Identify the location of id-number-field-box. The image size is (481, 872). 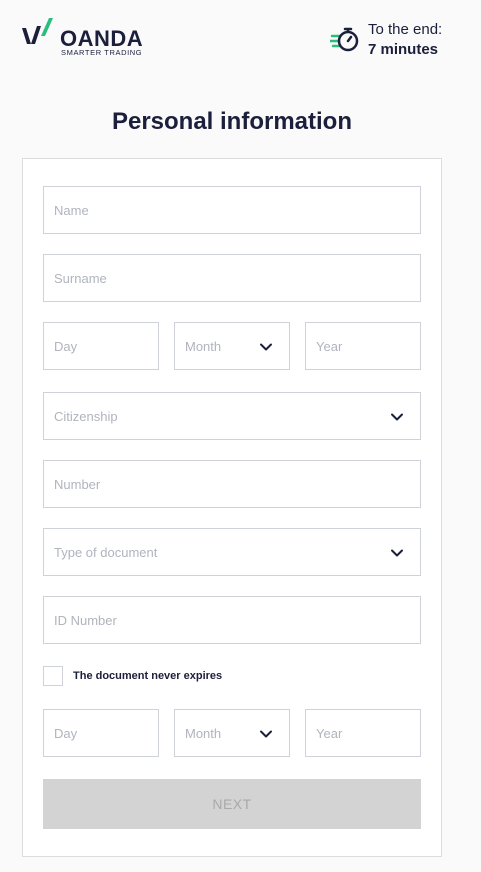
(232, 620).